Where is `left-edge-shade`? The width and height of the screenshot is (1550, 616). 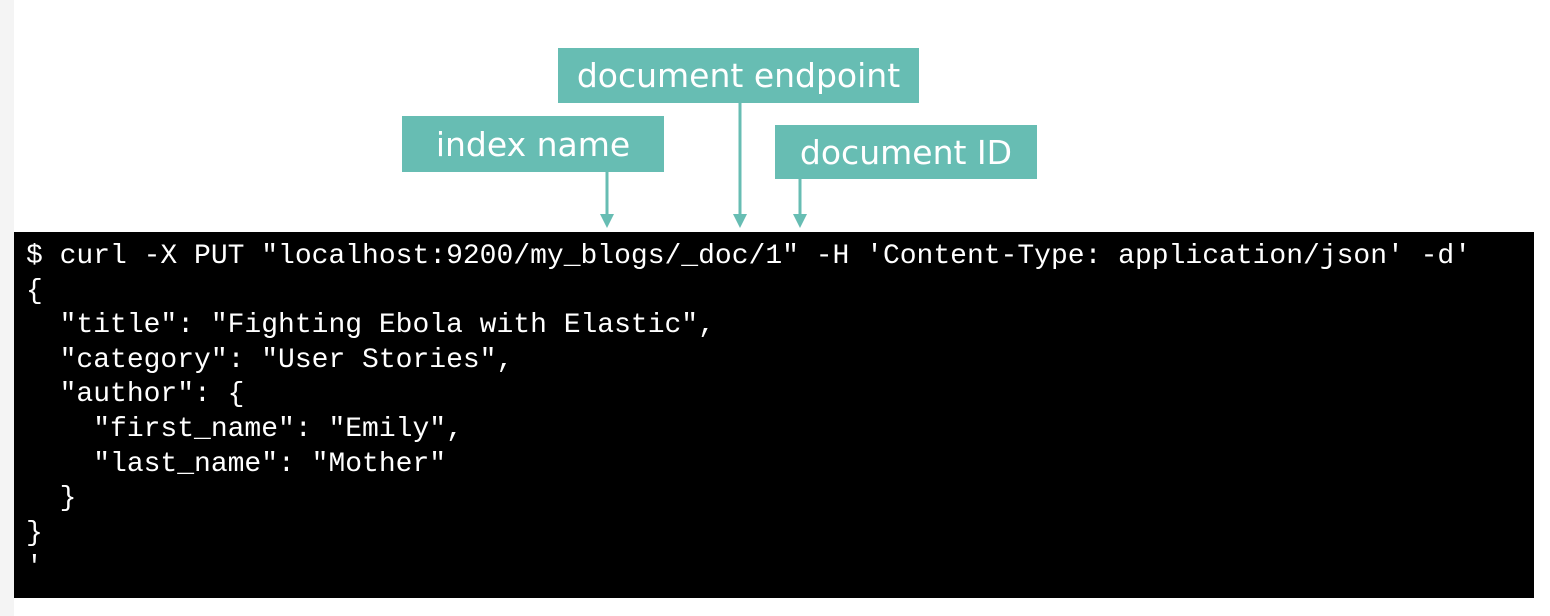
left-edge-shade is located at coordinates (7, 308).